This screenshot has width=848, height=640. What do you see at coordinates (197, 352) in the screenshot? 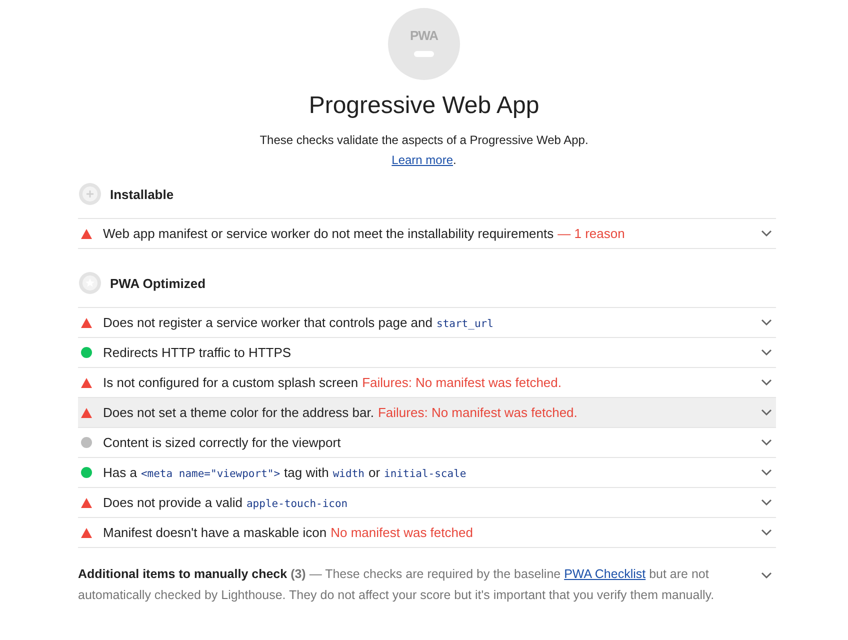
I see `audit-title: Redirects HTTP traffic to HTTPS` at bounding box center [197, 352].